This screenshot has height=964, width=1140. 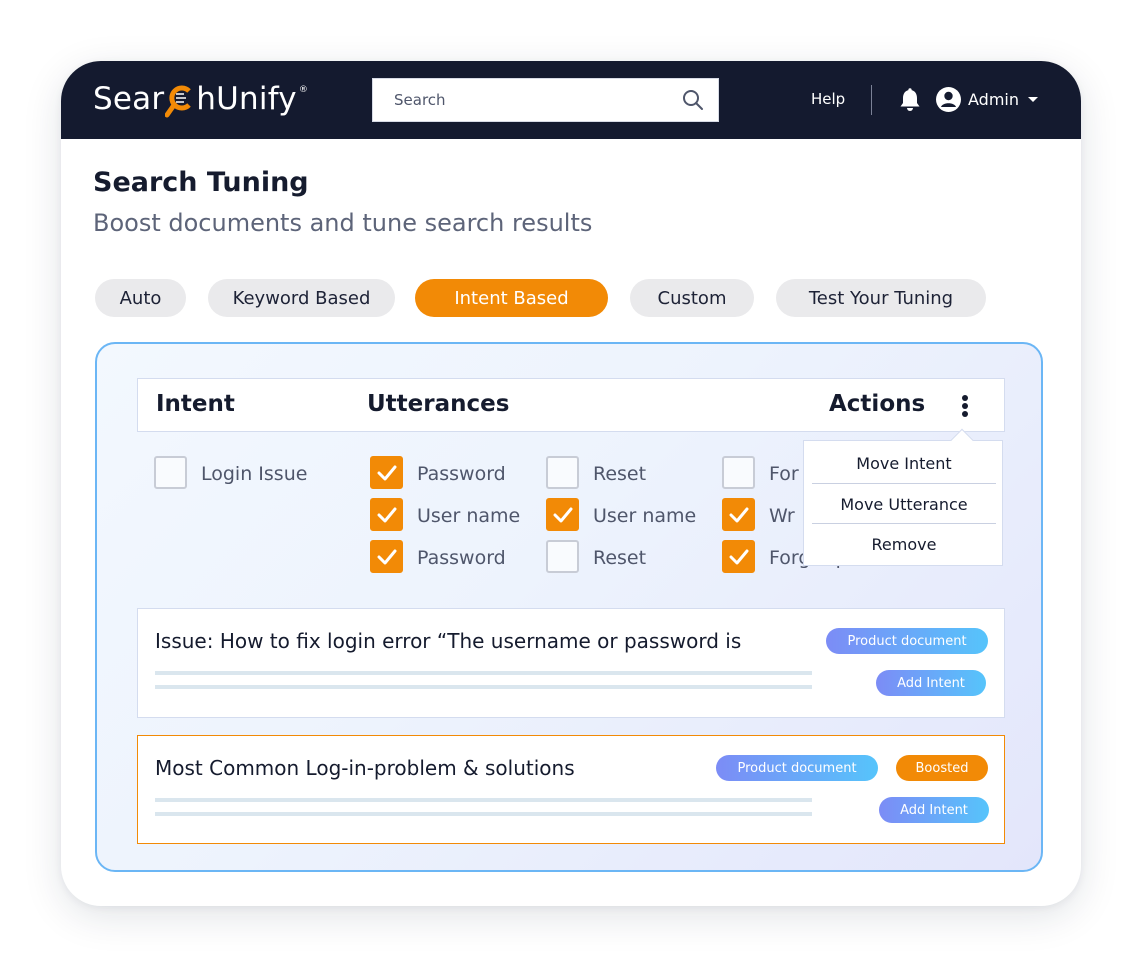 I want to click on boosted-badge: Boosted, so click(x=942, y=768).